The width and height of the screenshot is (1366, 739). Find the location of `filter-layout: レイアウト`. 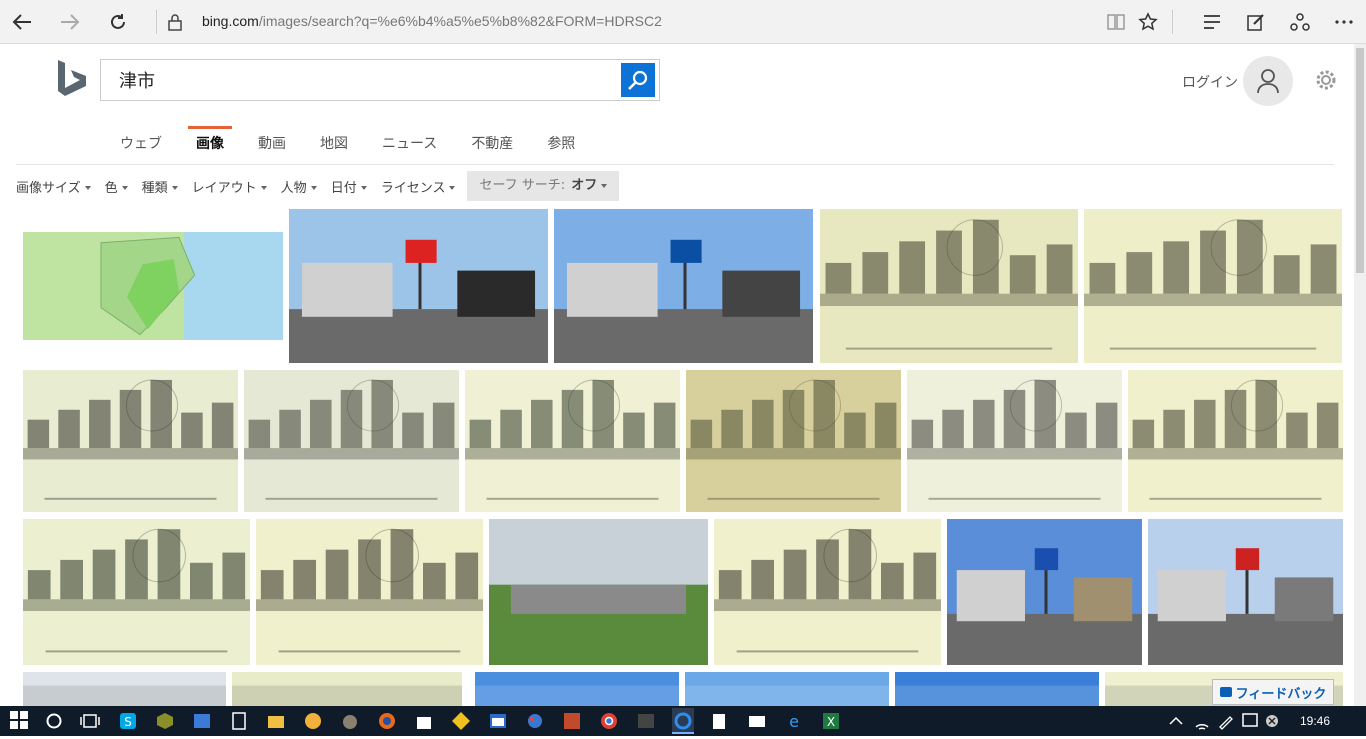

filter-layout: レイアウト is located at coordinates (229, 186).